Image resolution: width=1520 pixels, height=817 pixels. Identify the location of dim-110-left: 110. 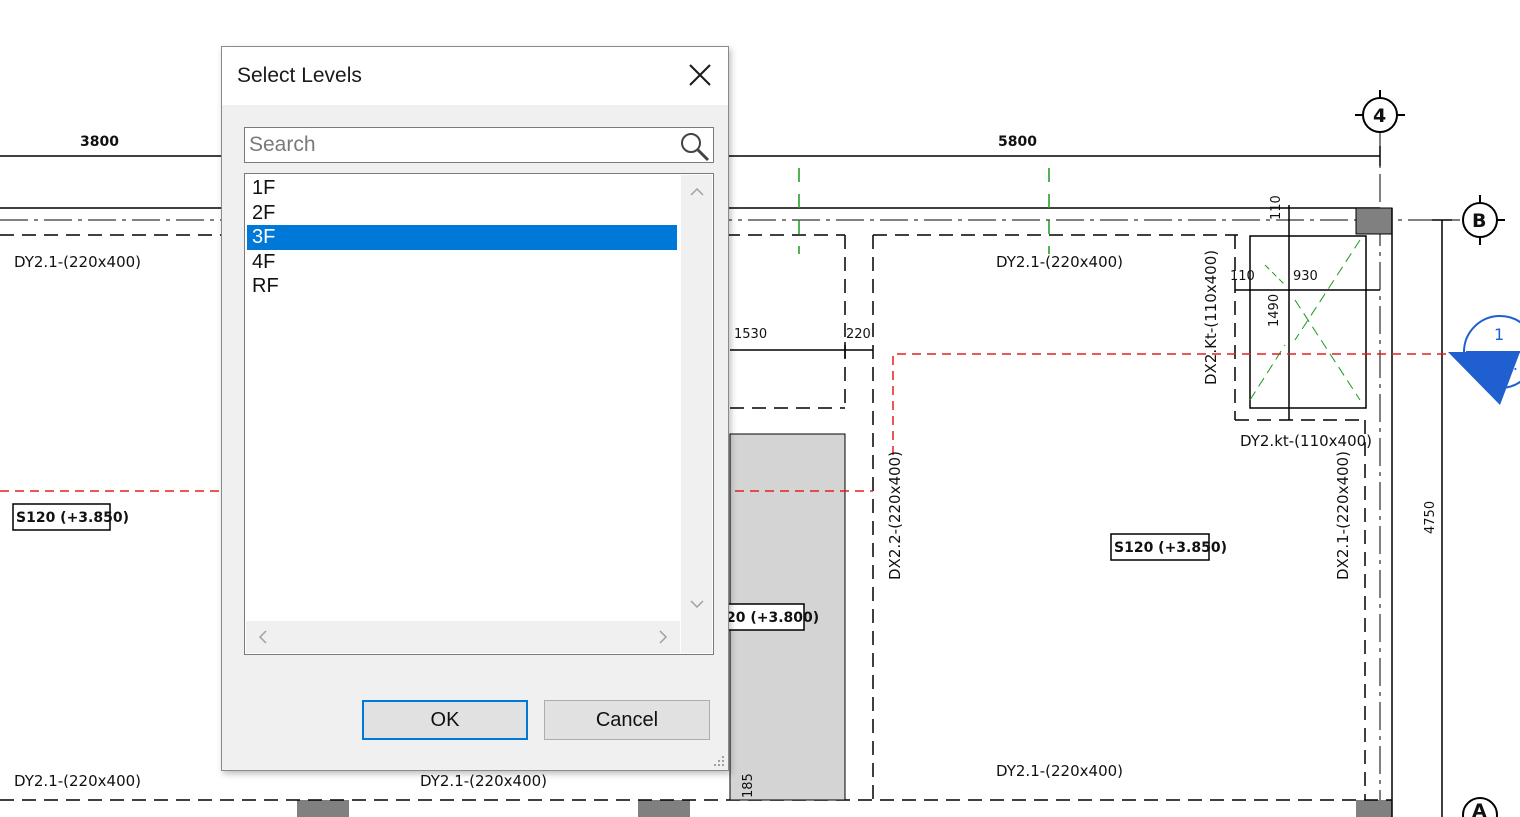
(1242, 276).